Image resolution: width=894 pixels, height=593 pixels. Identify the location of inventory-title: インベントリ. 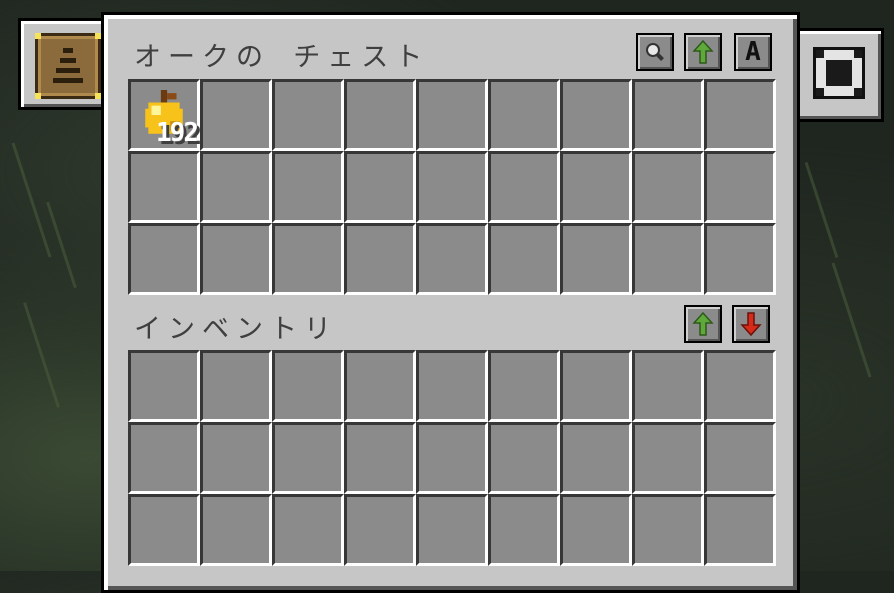
(236, 329).